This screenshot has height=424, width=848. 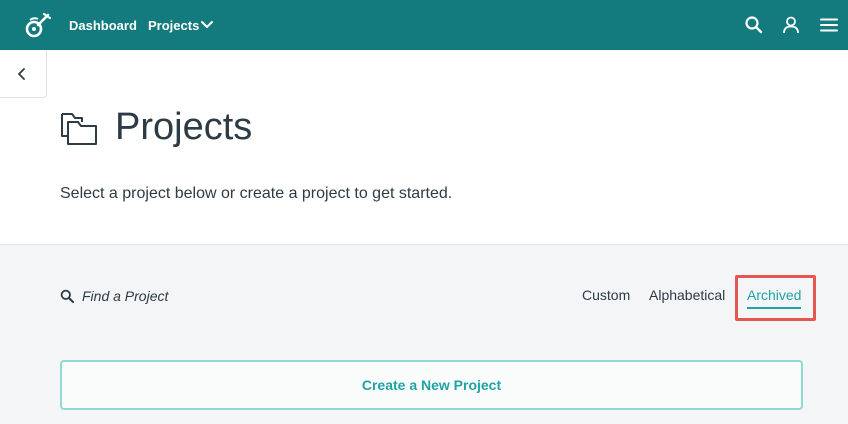 What do you see at coordinates (174, 25) in the screenshot?
I see `nav-projects-label: Projects` at bounding box center [174, 25].